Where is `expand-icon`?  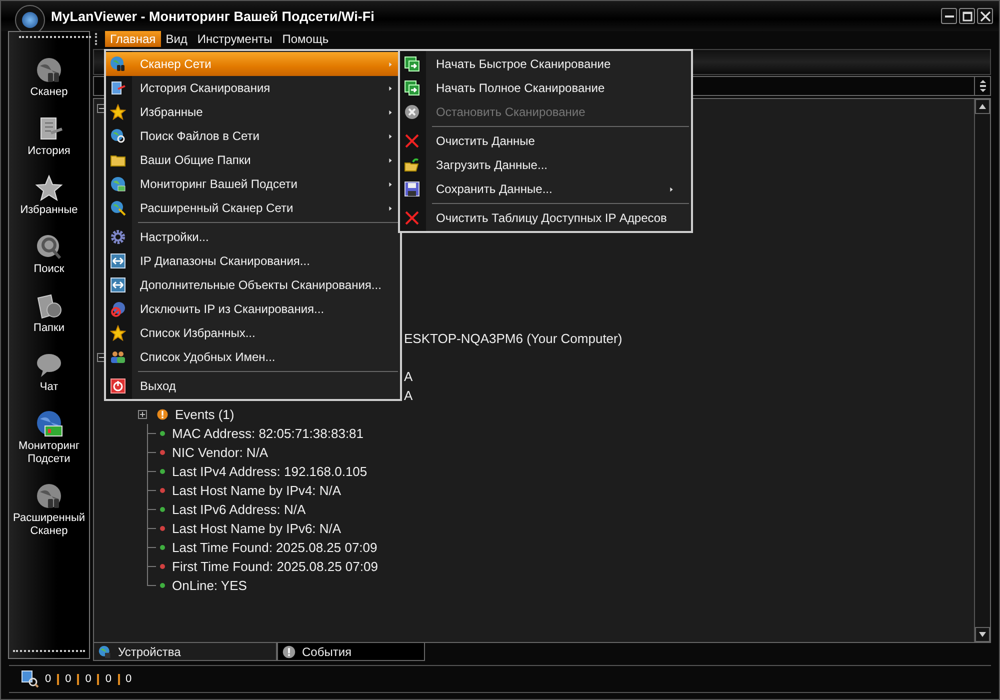 expand-icon is located at coordinates (142, 414).